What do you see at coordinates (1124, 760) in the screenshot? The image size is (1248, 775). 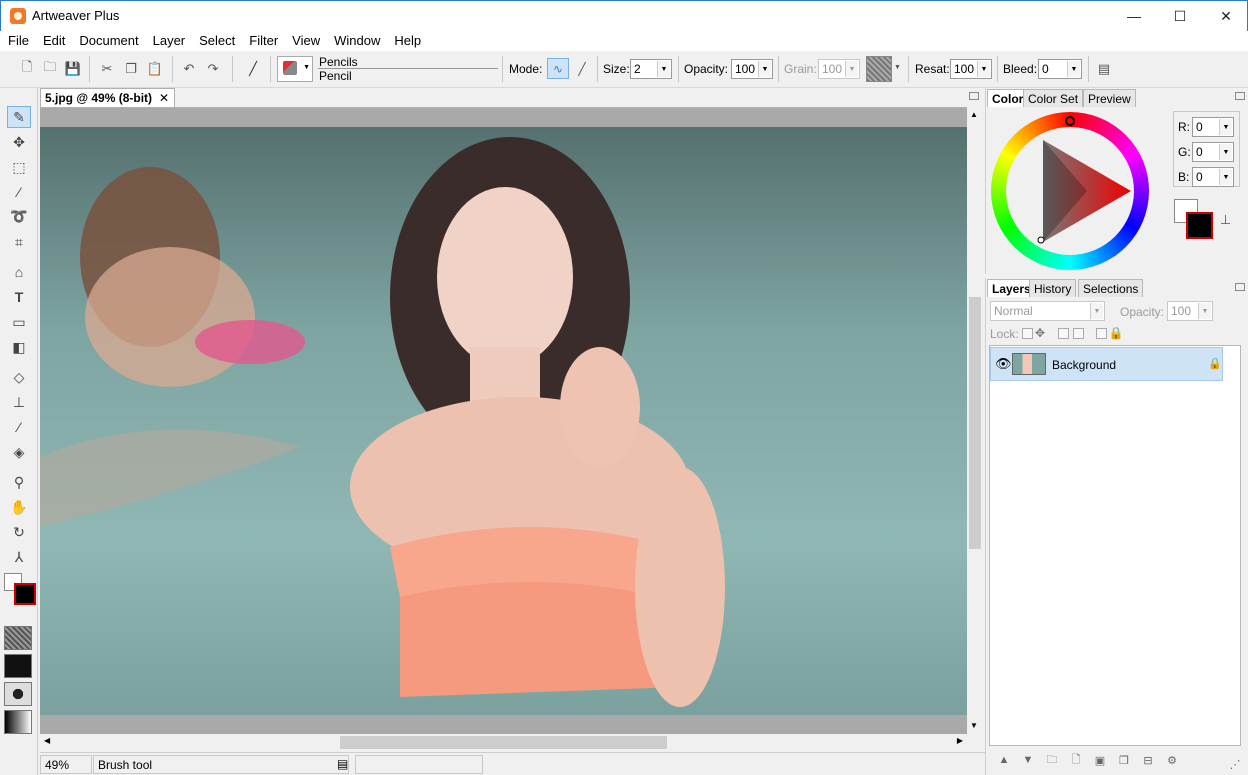 I see `duplicate-layer-icon: ❐` at bounding box center [1124, 760].